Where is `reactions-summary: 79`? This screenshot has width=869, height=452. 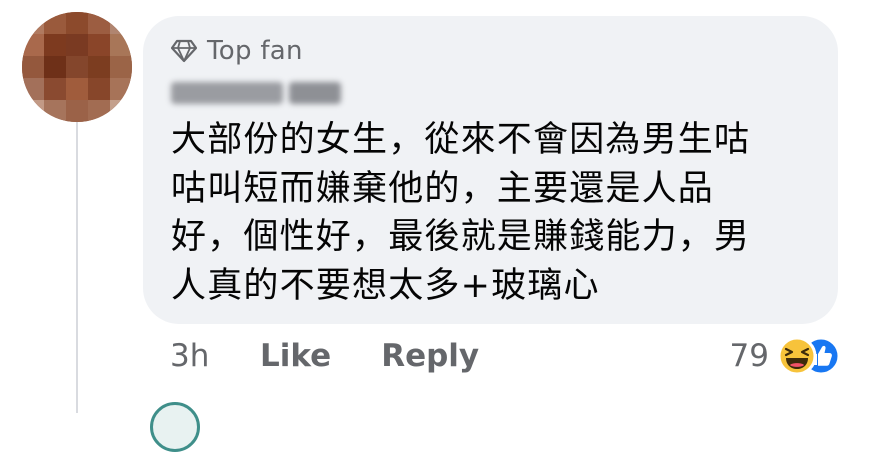 reactions-summary: 79 is located at coordinates (785, 356).